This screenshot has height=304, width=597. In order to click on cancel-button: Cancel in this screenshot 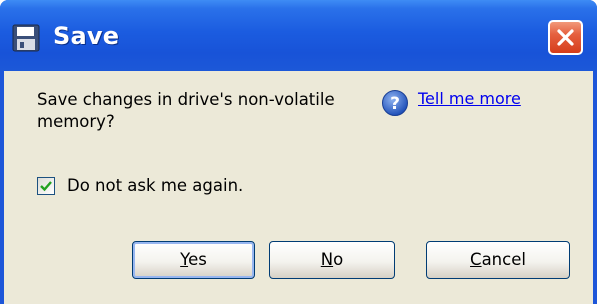, I will do `click(498, 260)`.